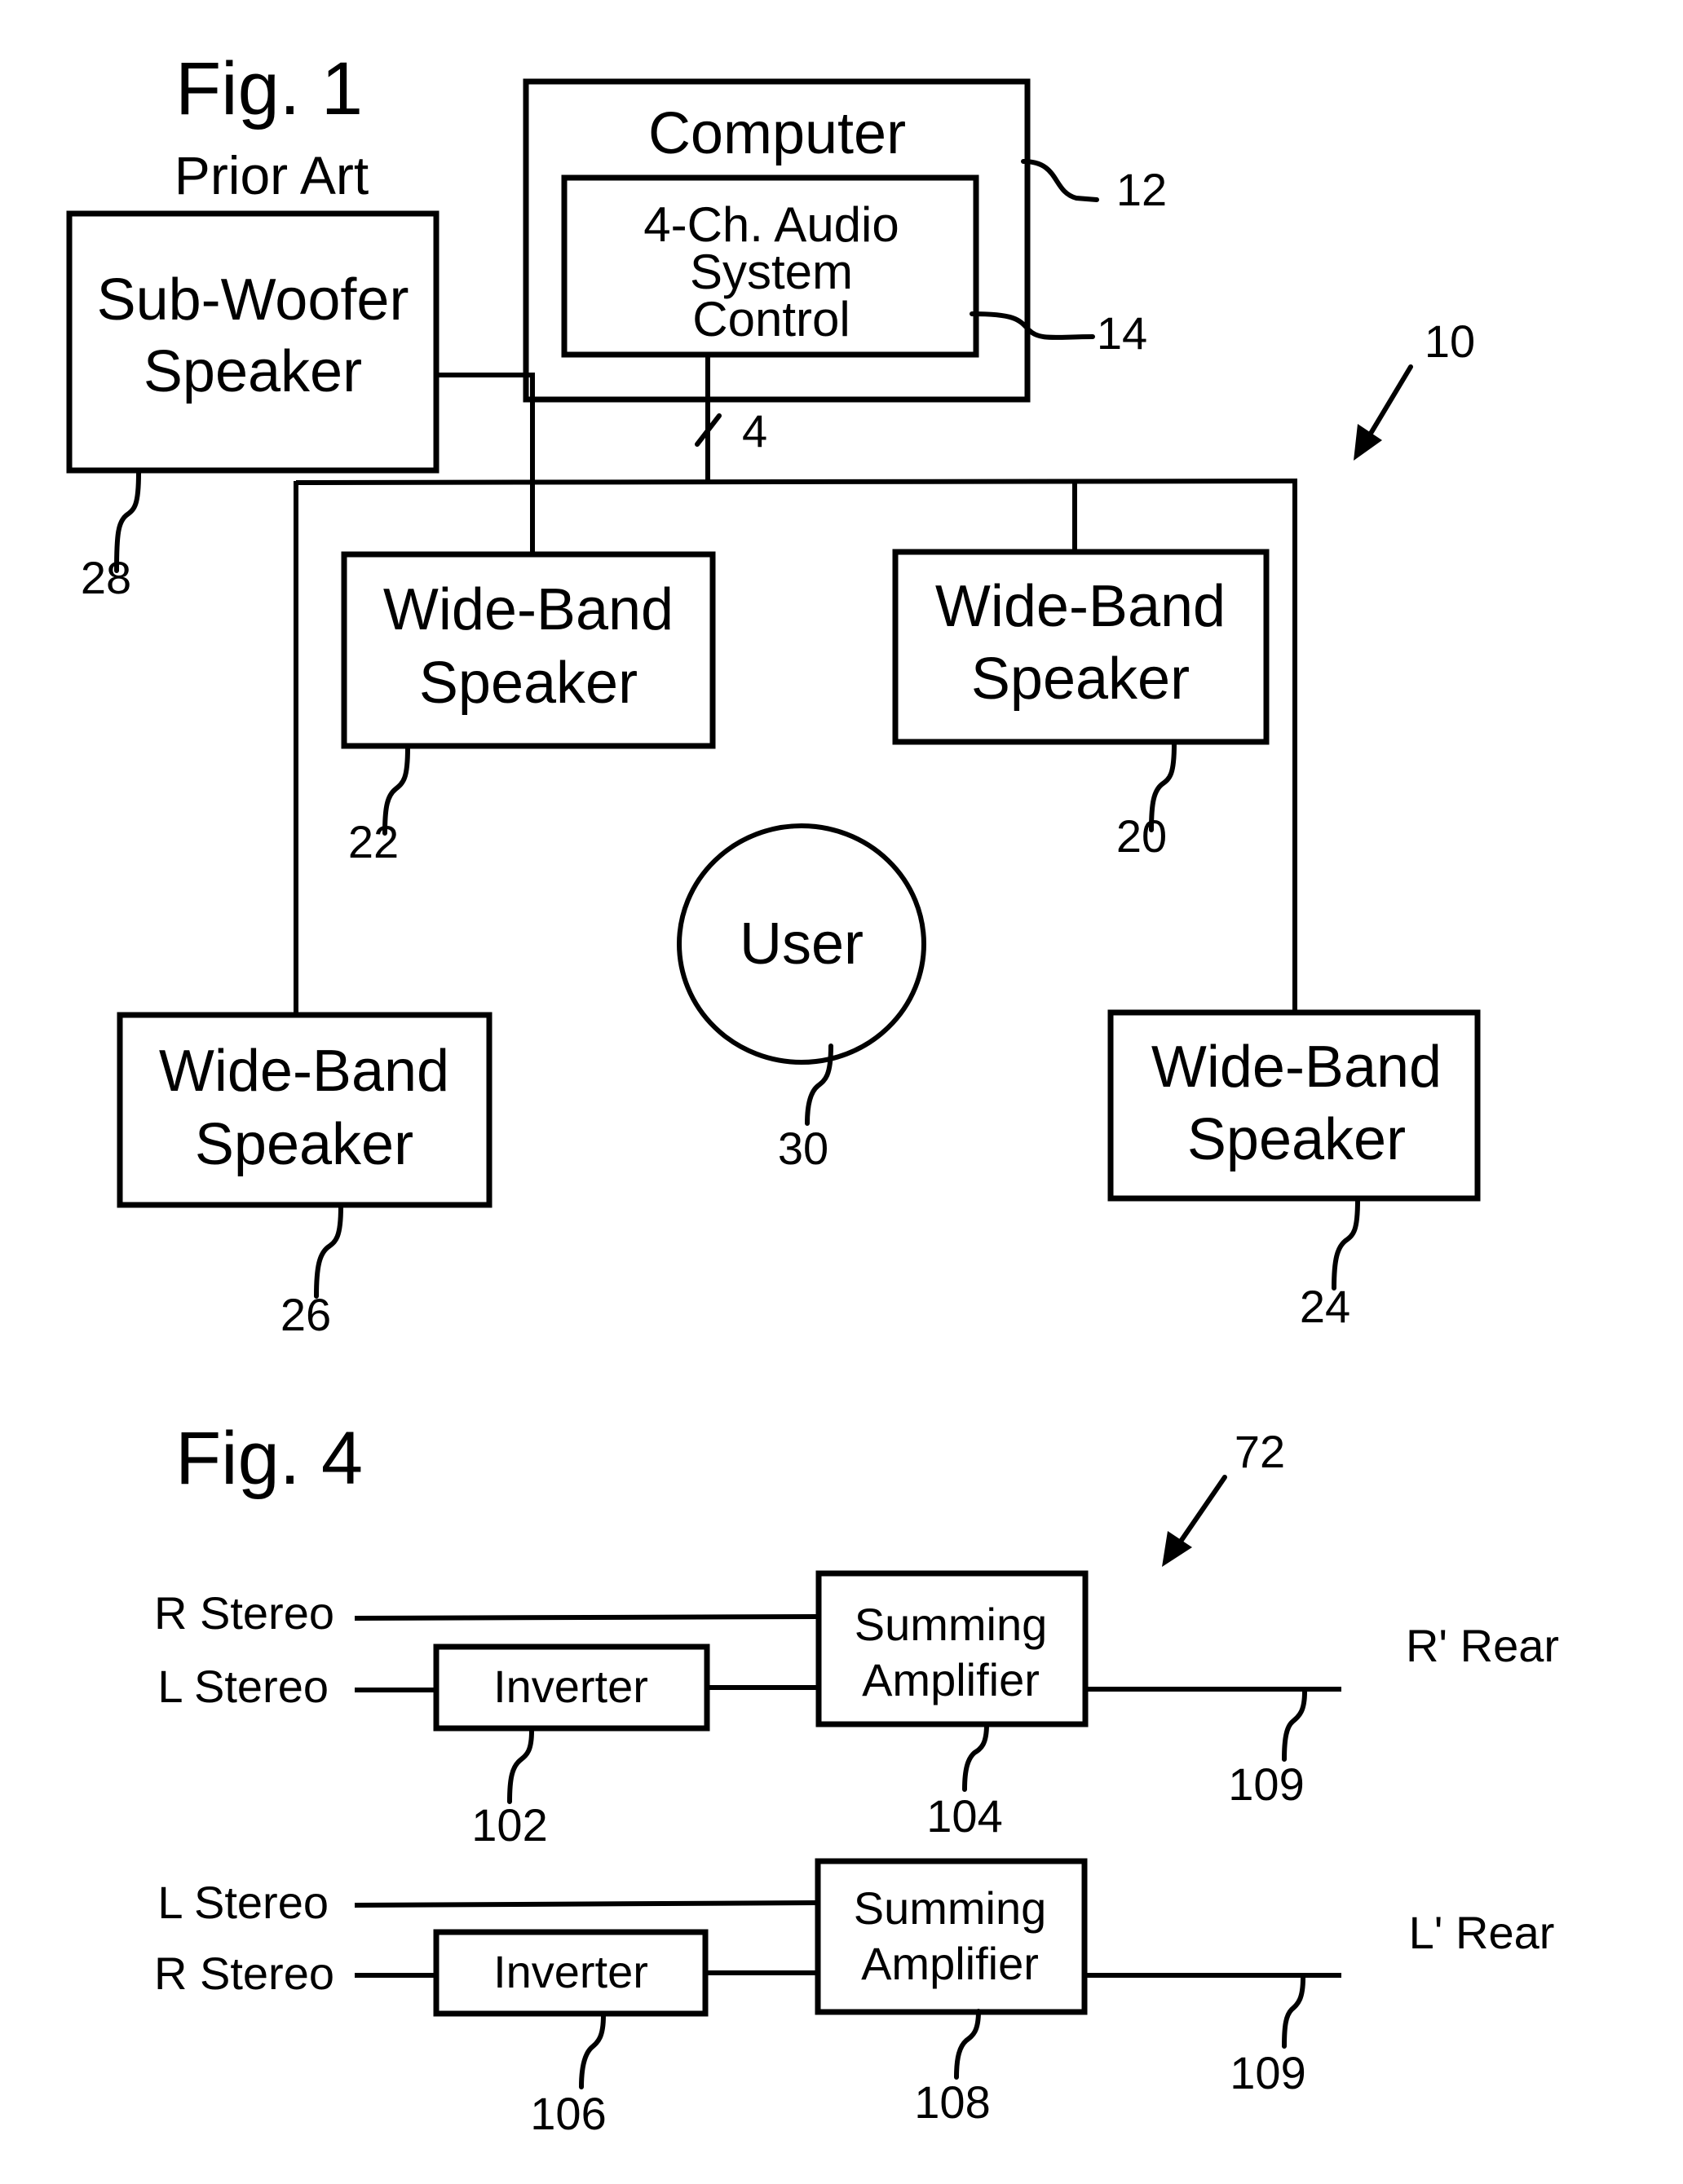 The width and height of the screenshot is (1683, 2184). I want to click on computer-label: Computer, so click(777, 133).